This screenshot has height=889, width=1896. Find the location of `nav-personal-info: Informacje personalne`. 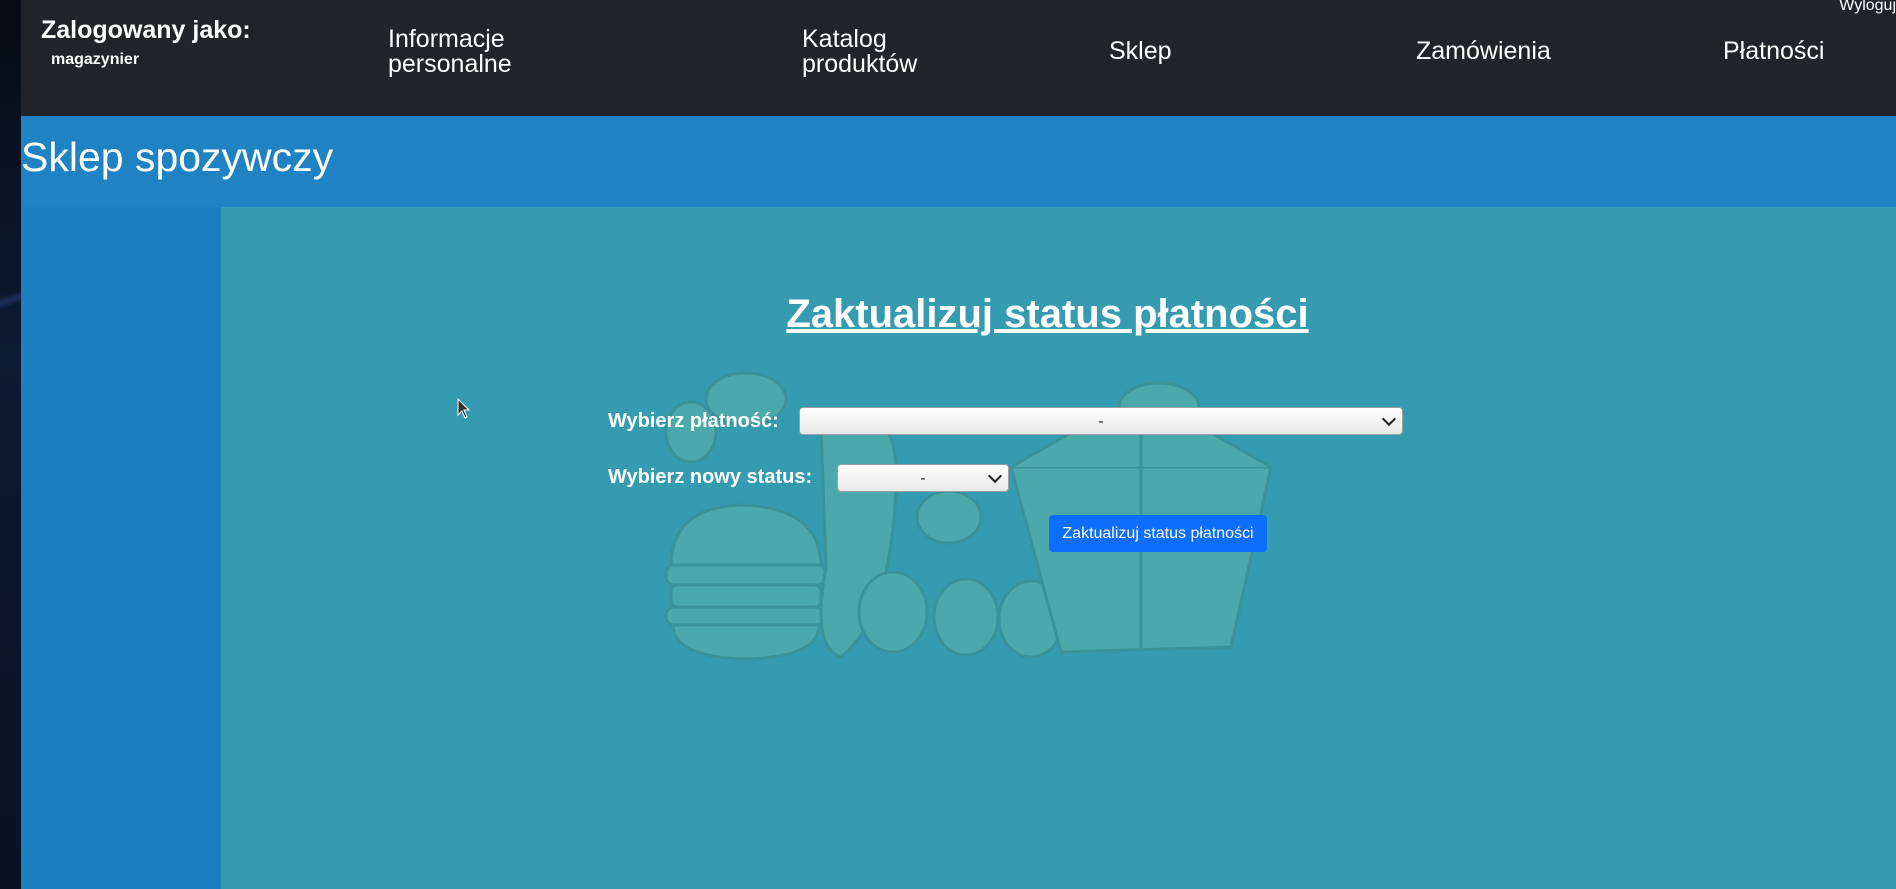

nav-personal-info: Informacje personalne is located at coordinates (450, 52).